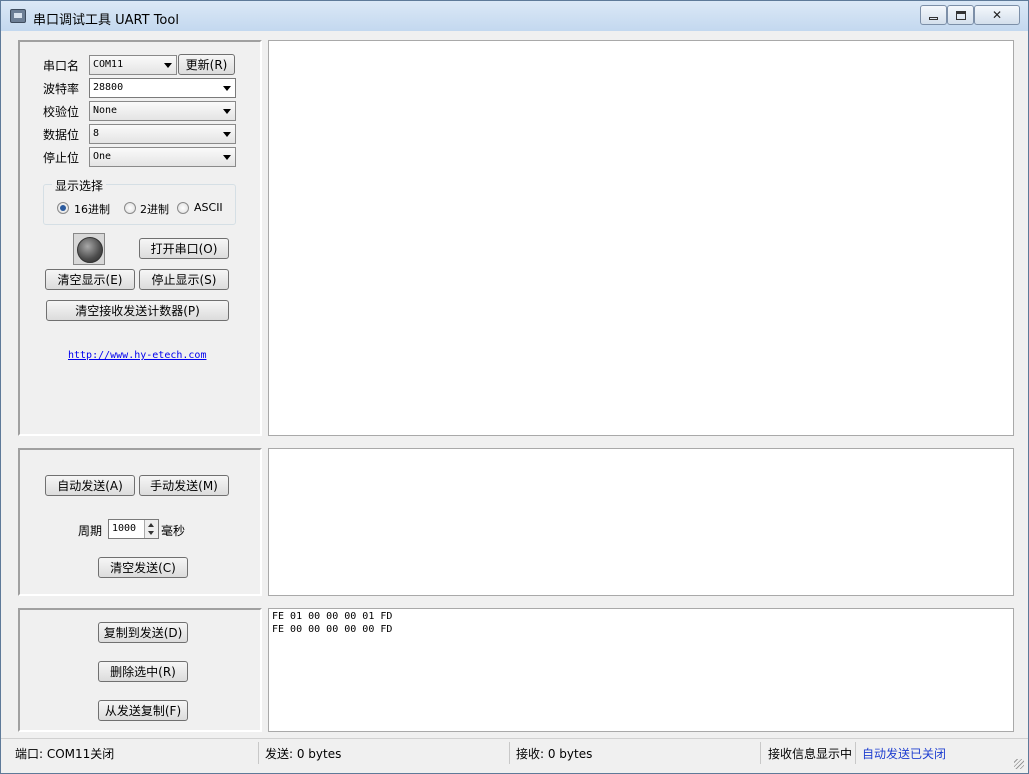  What do you see at coordinates (133, 65) in the screenshot?
I see `port-select: COM11` at bounding box center [133, 65].